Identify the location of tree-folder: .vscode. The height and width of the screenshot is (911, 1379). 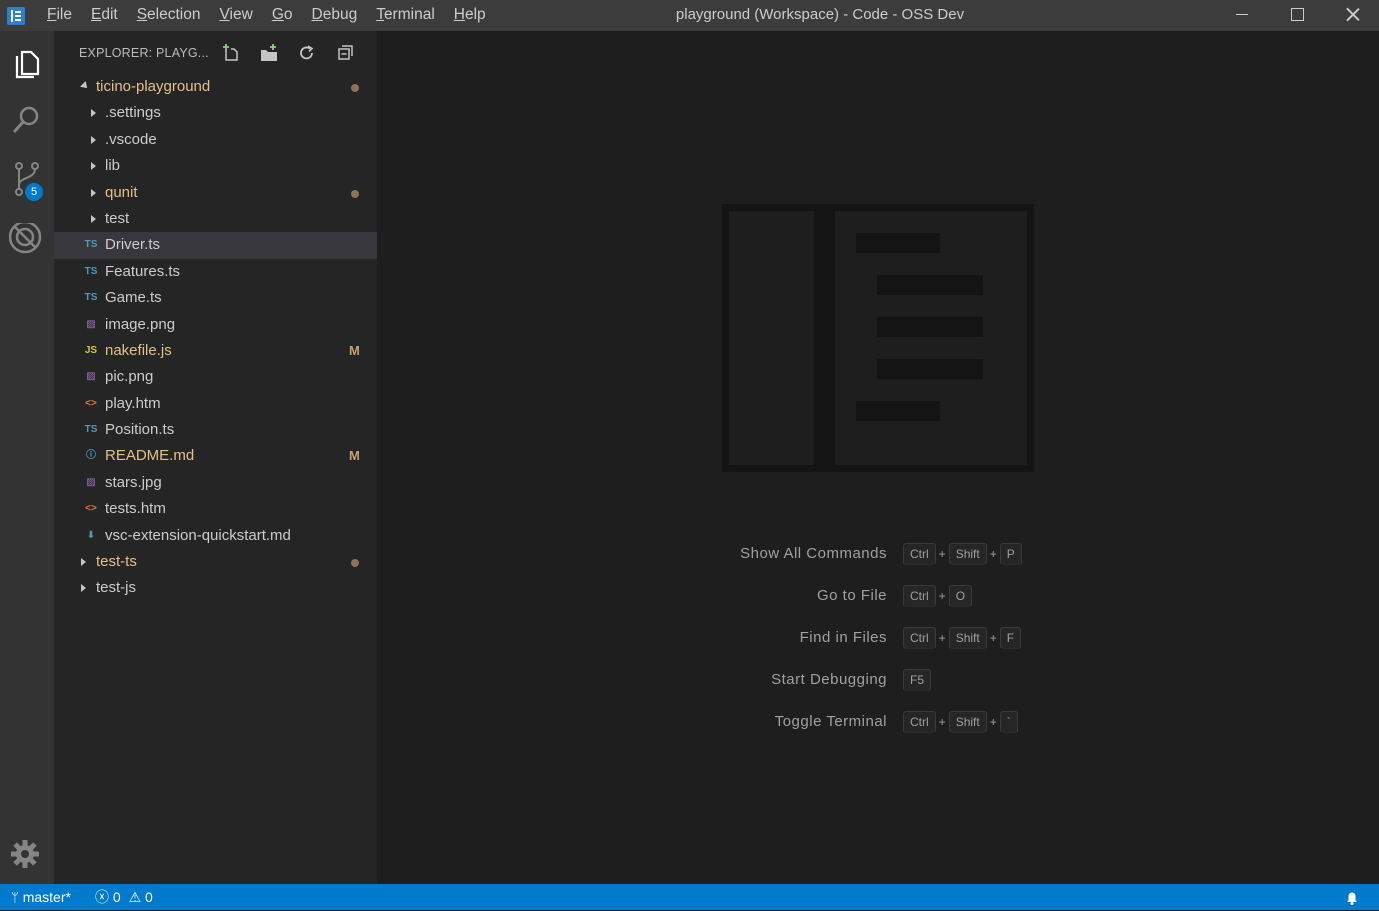
(215, 140).